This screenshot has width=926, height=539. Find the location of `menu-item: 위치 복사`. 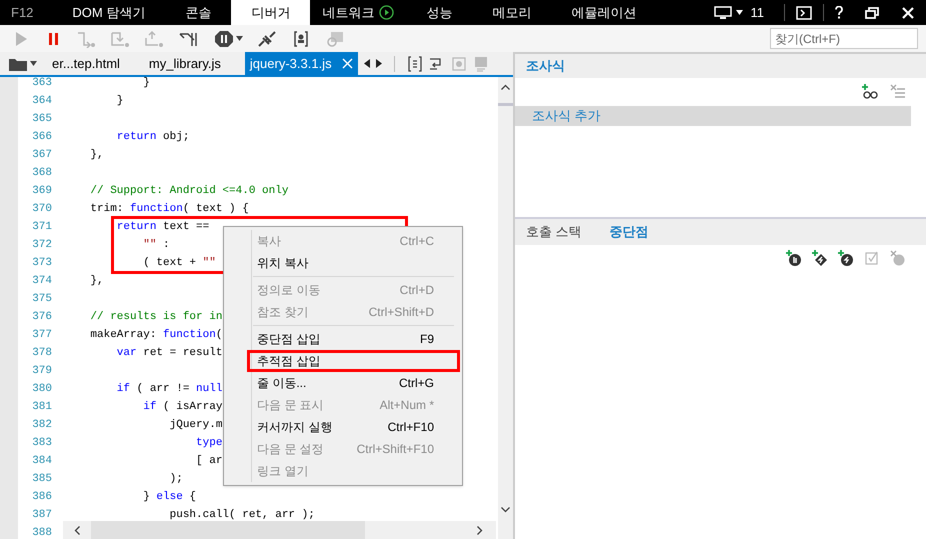

menu-item: 위치 복사 is located at coordinates (343, 263).